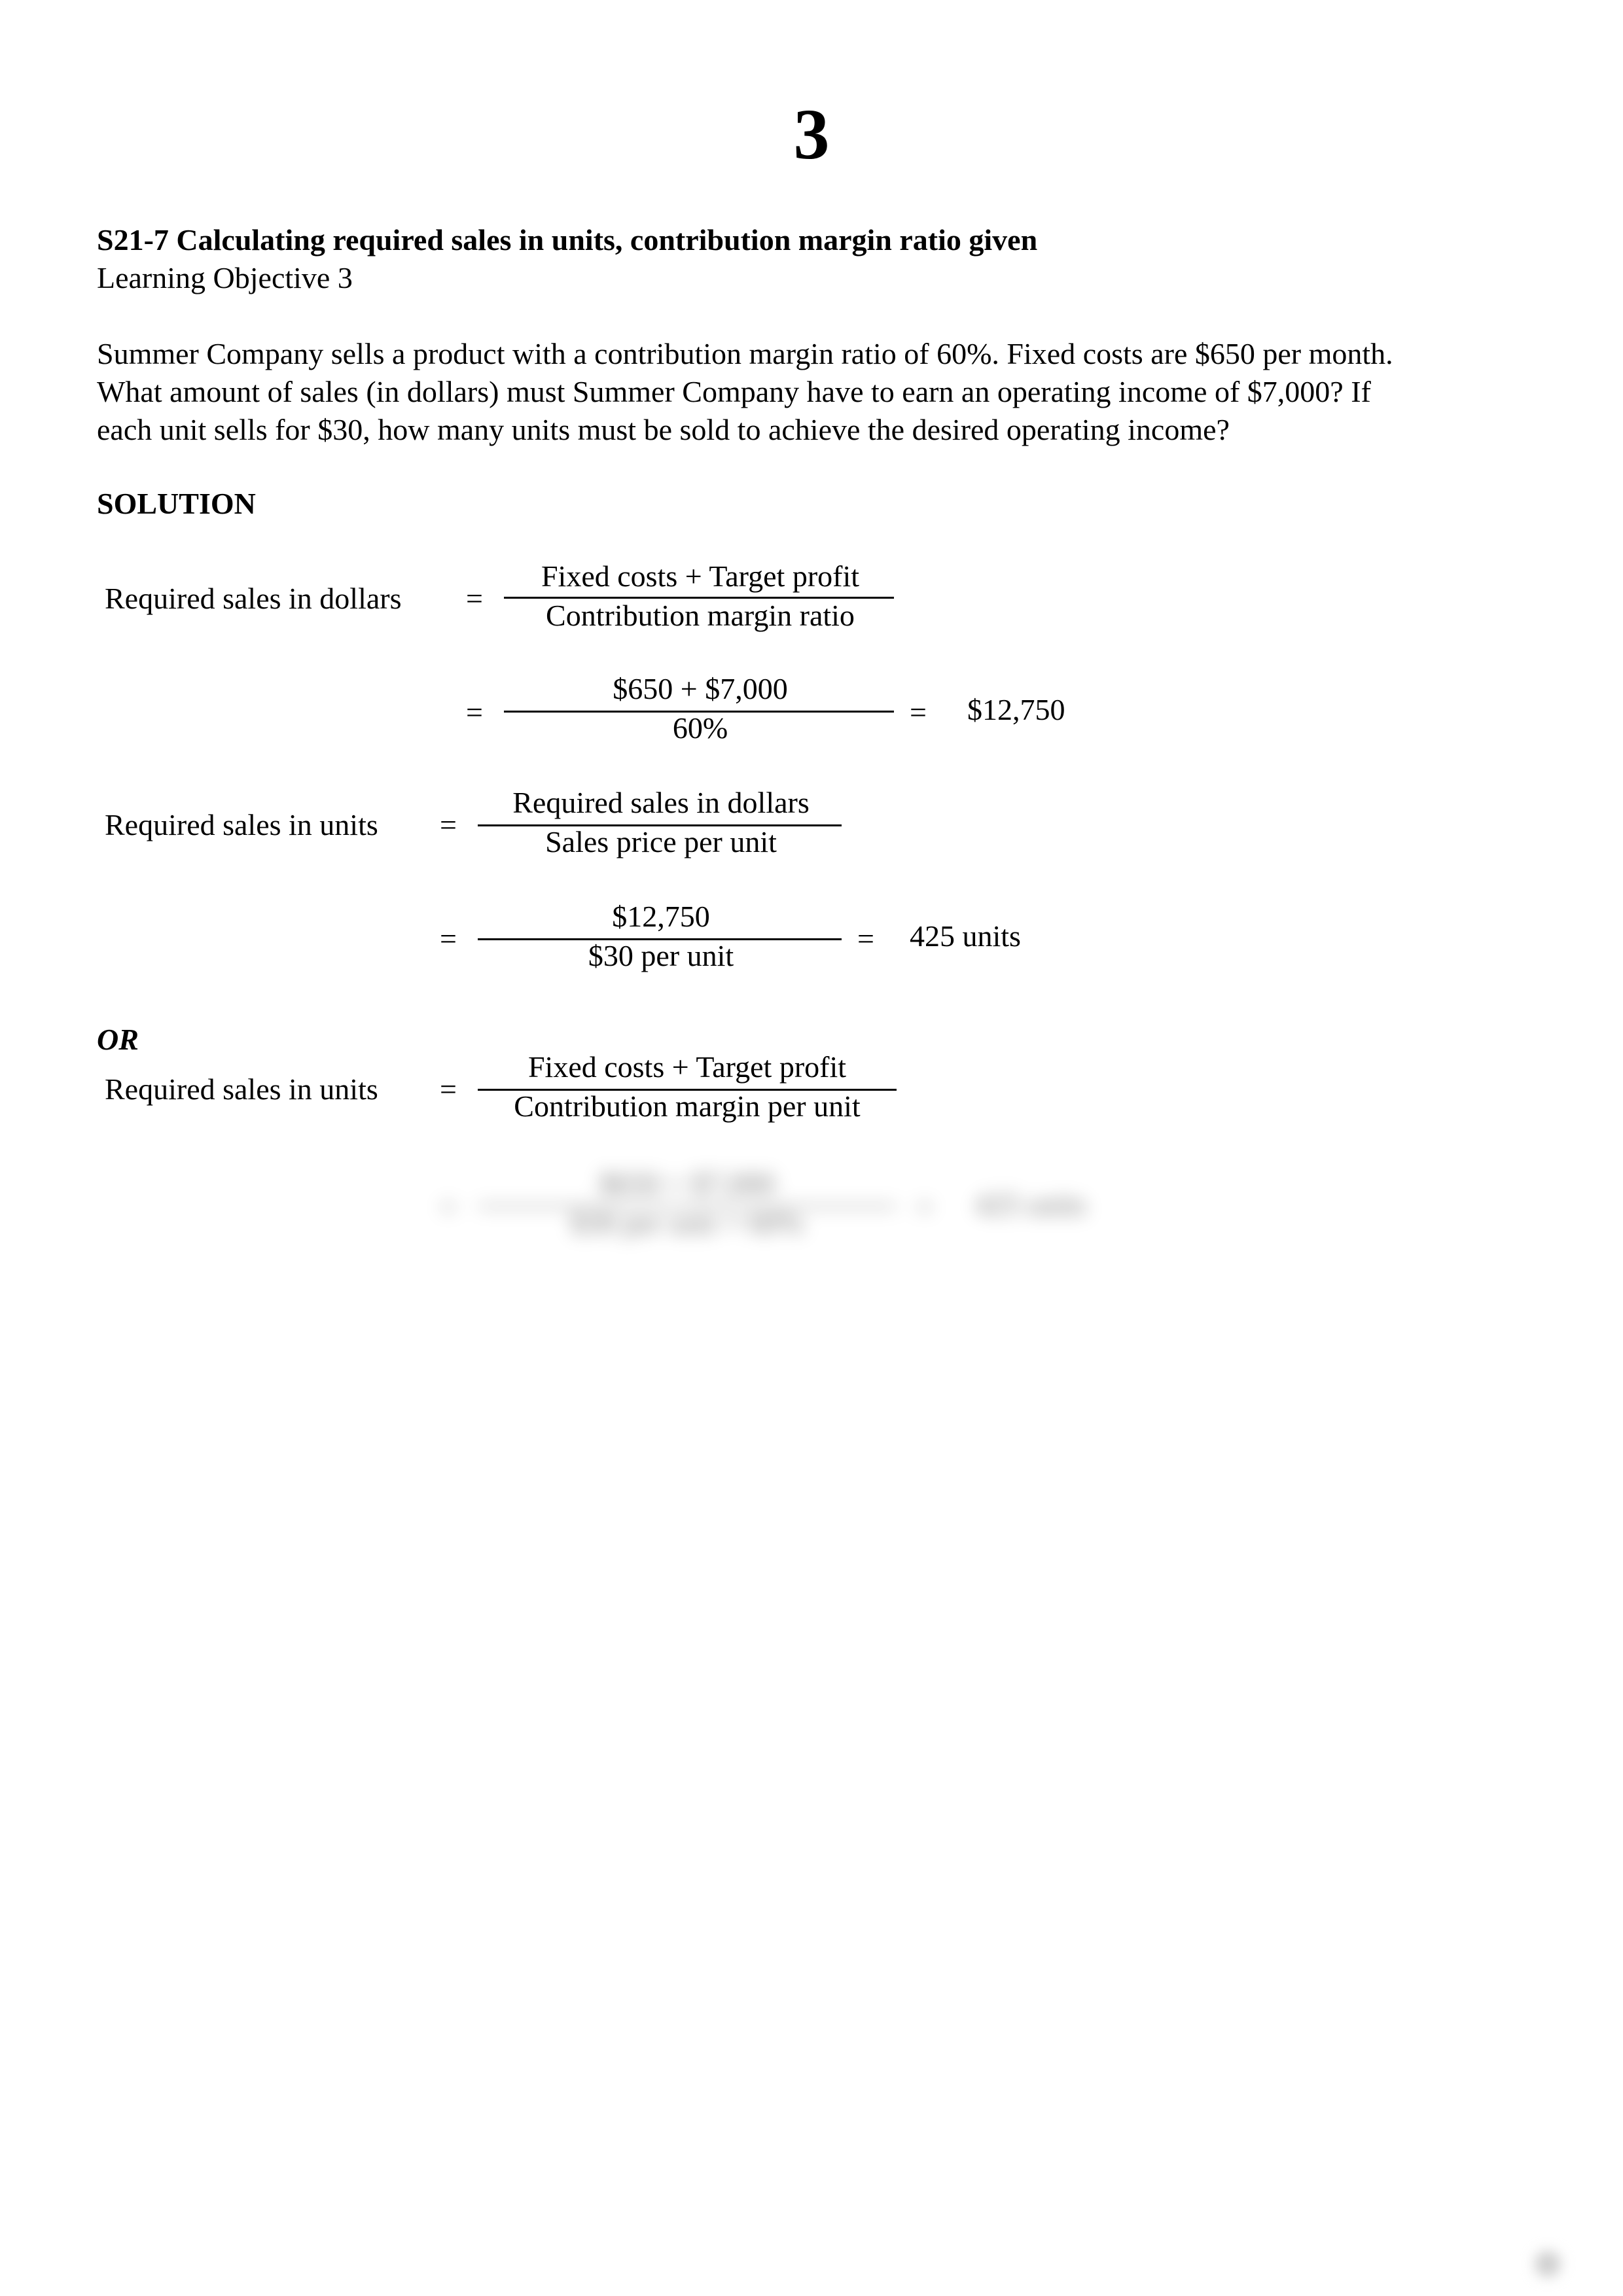 The image size is (1623, 2296). What do you see at coordinates (661, 955) in the screenshot?
I see `fraction-denominator: $30 per unit` at bounding box center [661, 955].